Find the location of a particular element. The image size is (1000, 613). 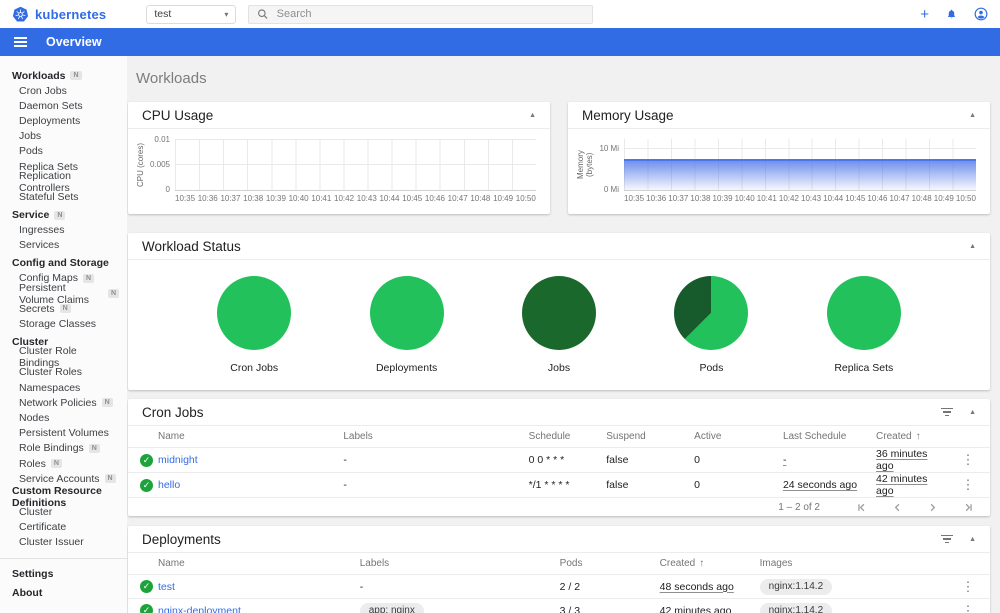

collapse-cpu-card-button: ▲ is located at coordinates (532, 115).